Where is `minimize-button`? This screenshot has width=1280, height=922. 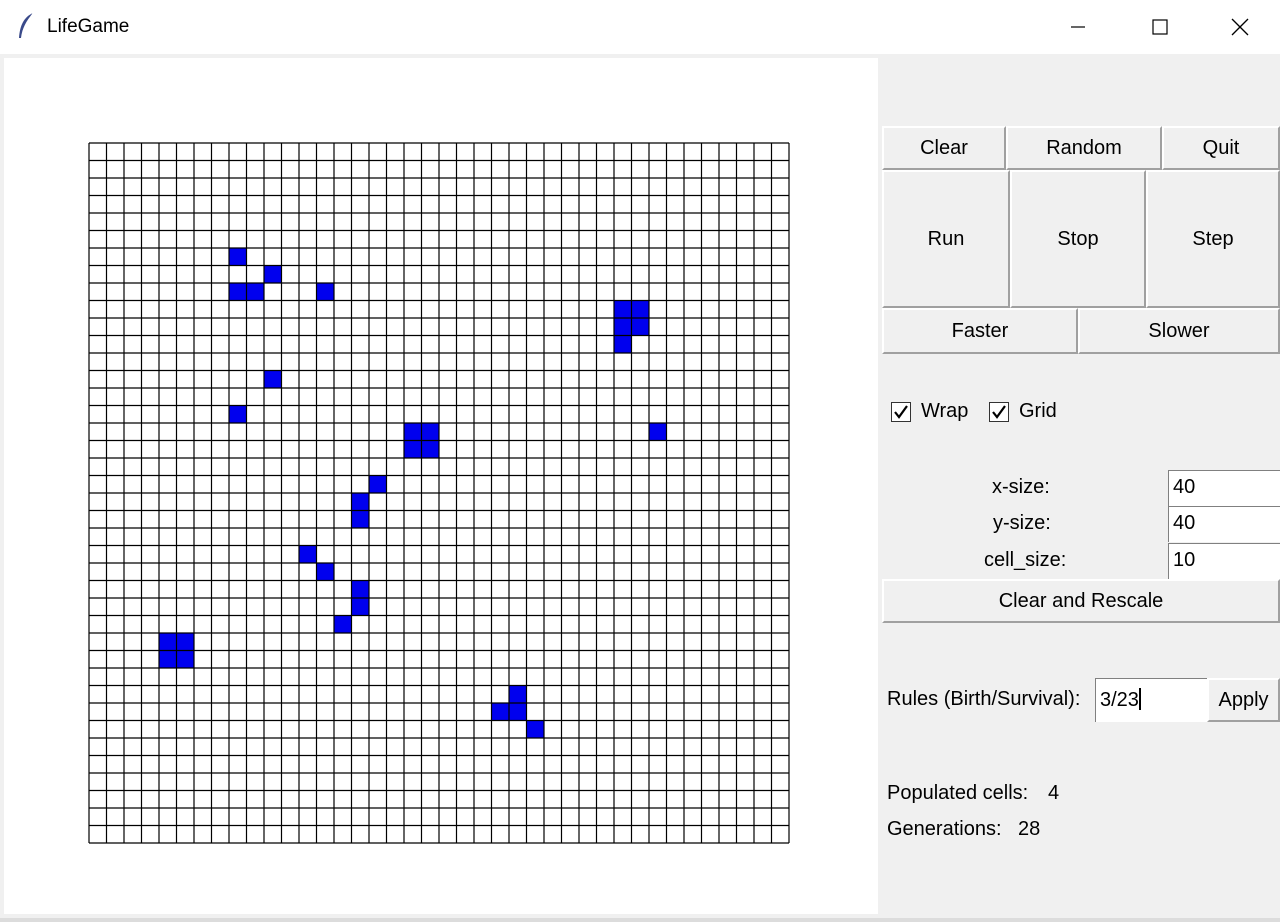
minimize-button is located at coordinates (1078, 27).